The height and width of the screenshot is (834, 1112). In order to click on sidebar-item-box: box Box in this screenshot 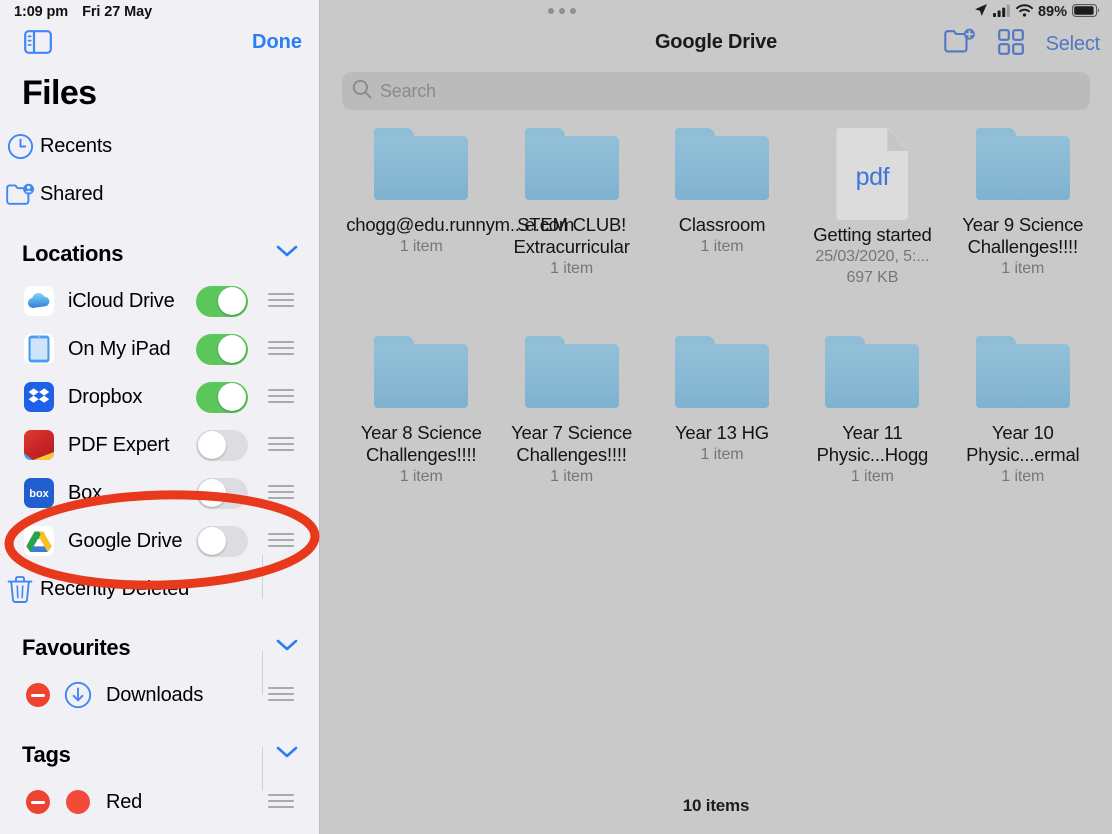, I will do `click(160, 493)`.